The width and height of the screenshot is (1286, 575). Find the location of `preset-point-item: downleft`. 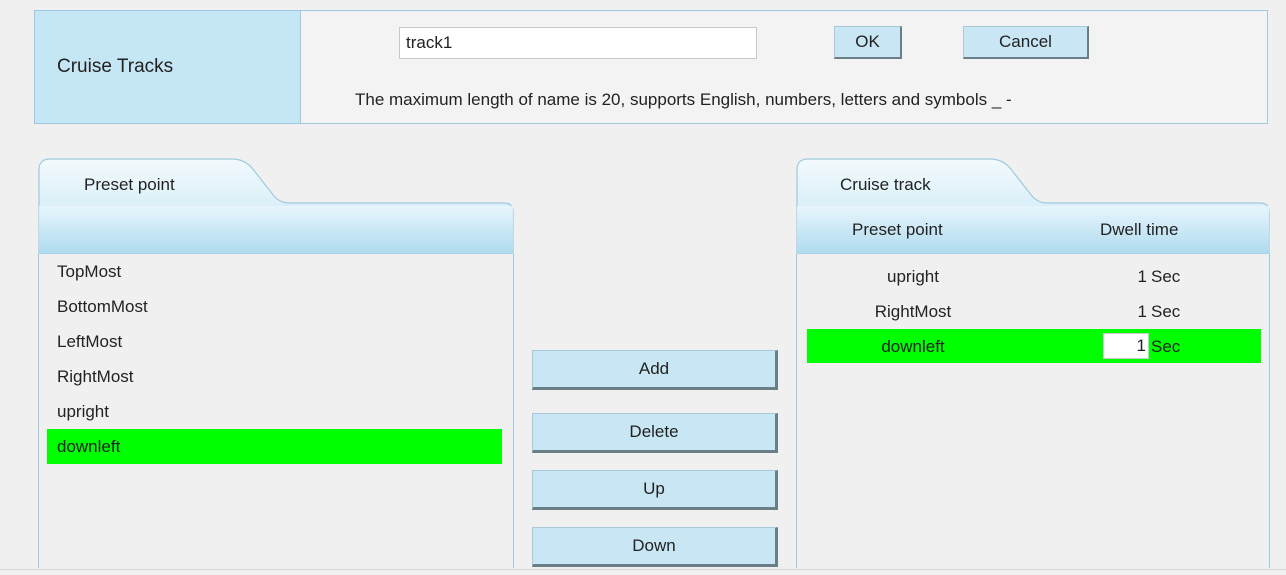

preset-point-item: downleft is located at coordinates (274, 446).